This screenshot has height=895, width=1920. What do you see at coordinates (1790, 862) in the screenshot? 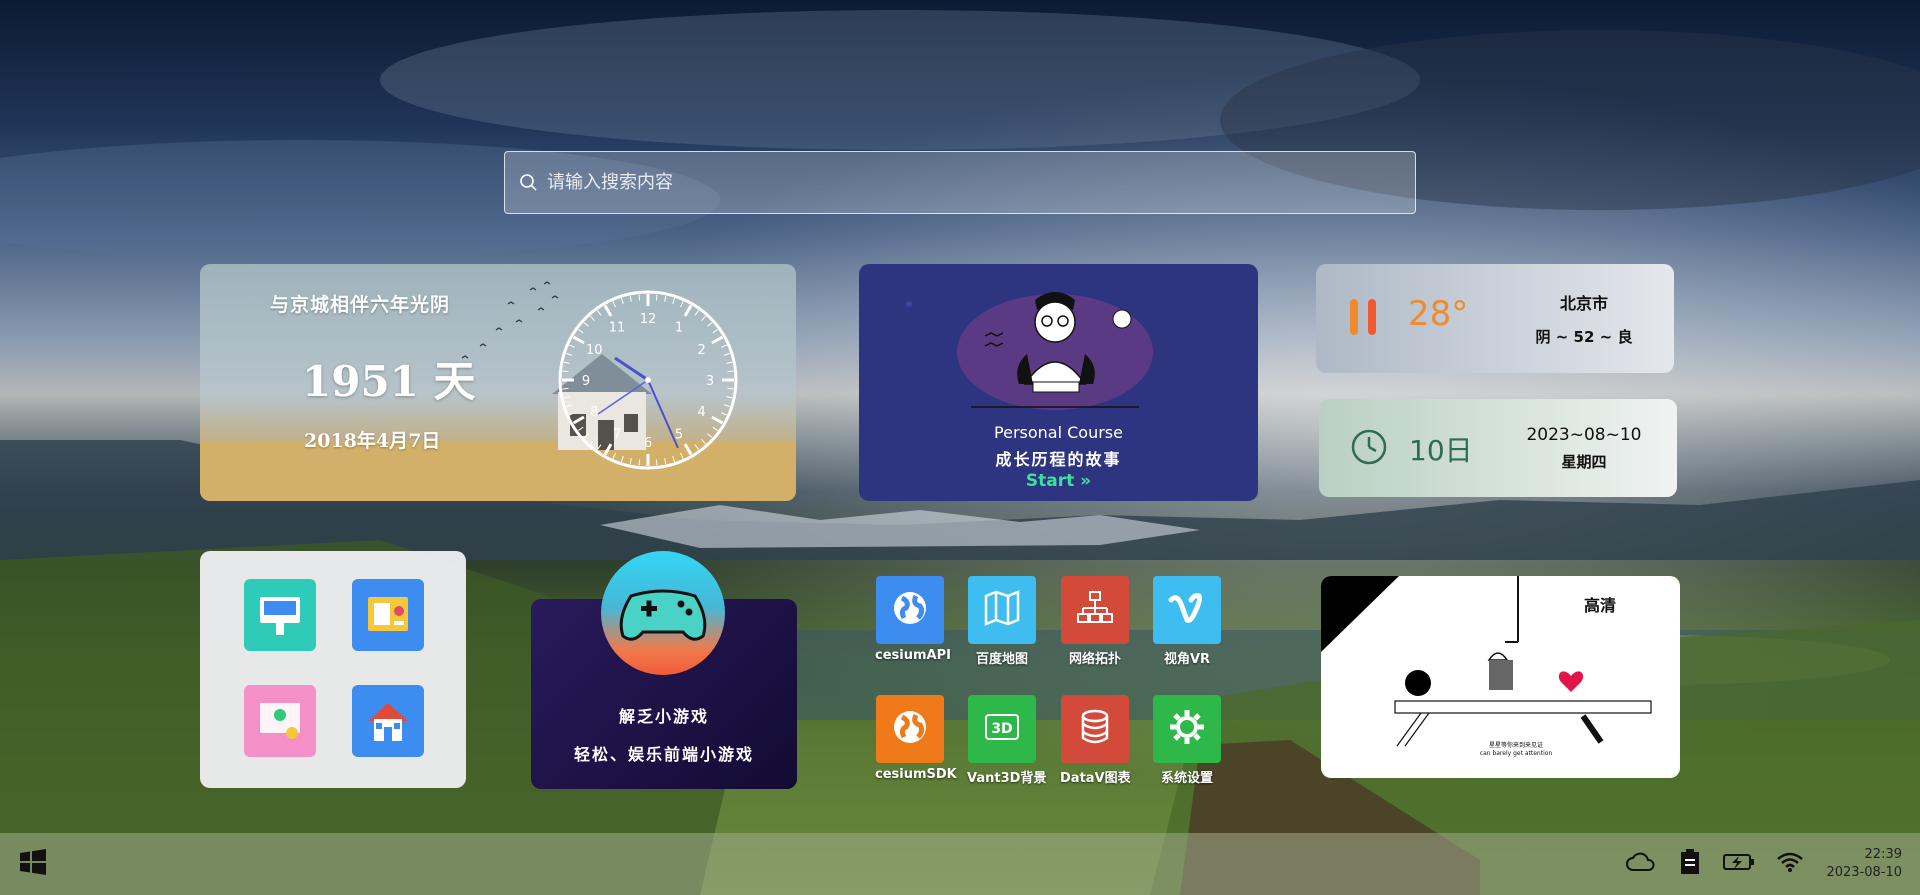
I see `wifi-button` at bounding box center [1790, 862].